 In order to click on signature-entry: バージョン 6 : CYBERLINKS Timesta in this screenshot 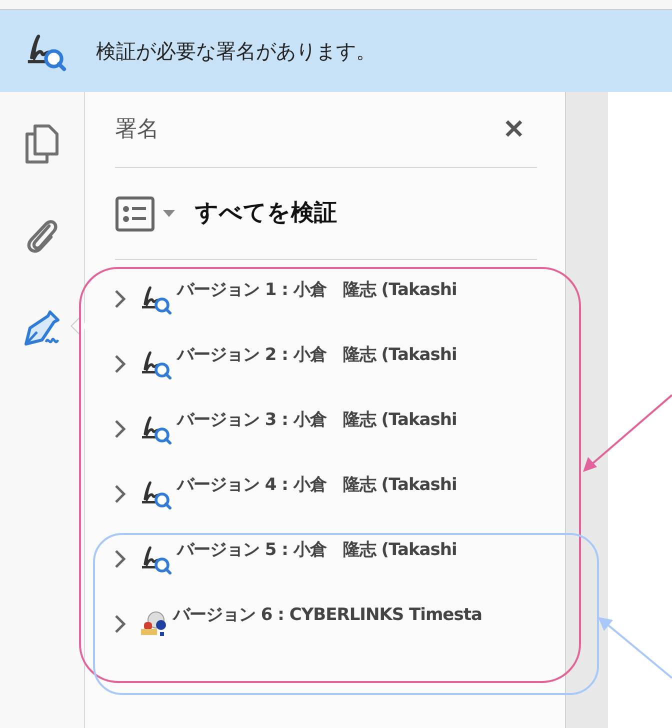, I will do `click(327, 615)`.